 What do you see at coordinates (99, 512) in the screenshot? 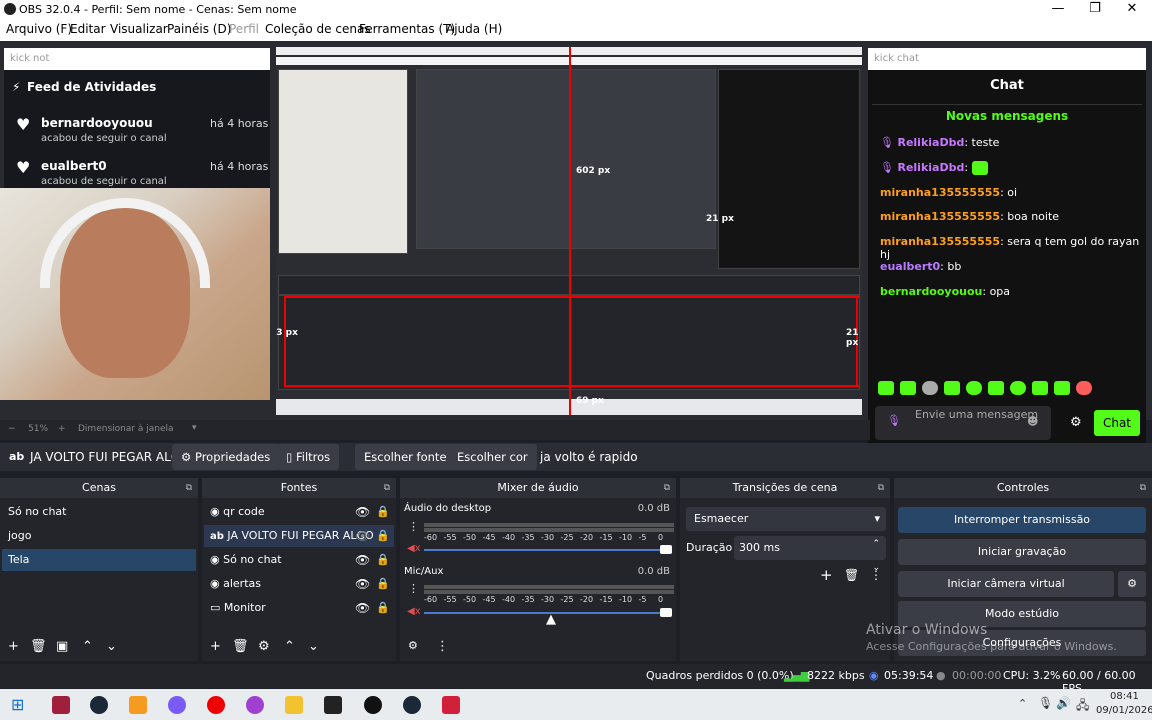
I see `scene-item: Só no chat` at bounding box center [99, 512].